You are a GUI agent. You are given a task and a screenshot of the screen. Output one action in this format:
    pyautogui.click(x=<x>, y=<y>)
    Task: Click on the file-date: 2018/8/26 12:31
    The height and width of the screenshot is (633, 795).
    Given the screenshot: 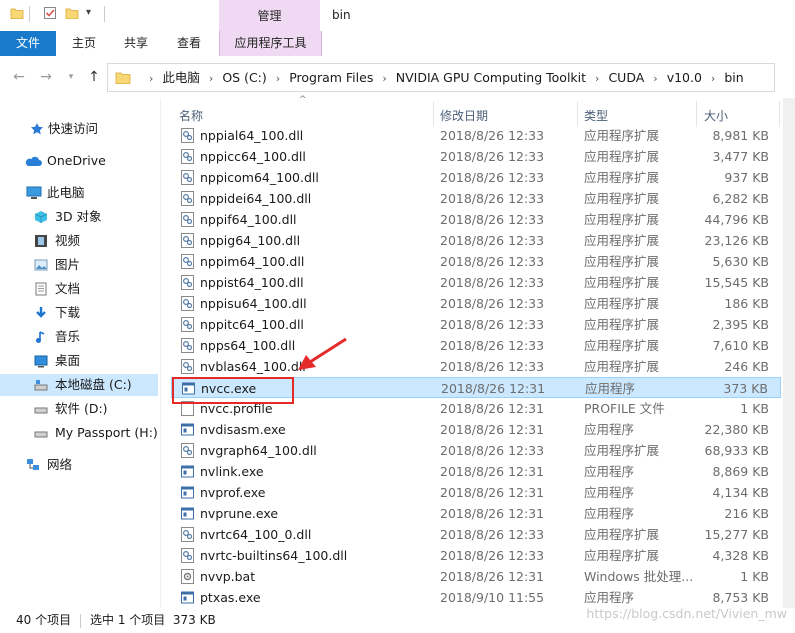 What is the action you would take?
    pyautogui.click(x=492, y=429)
    